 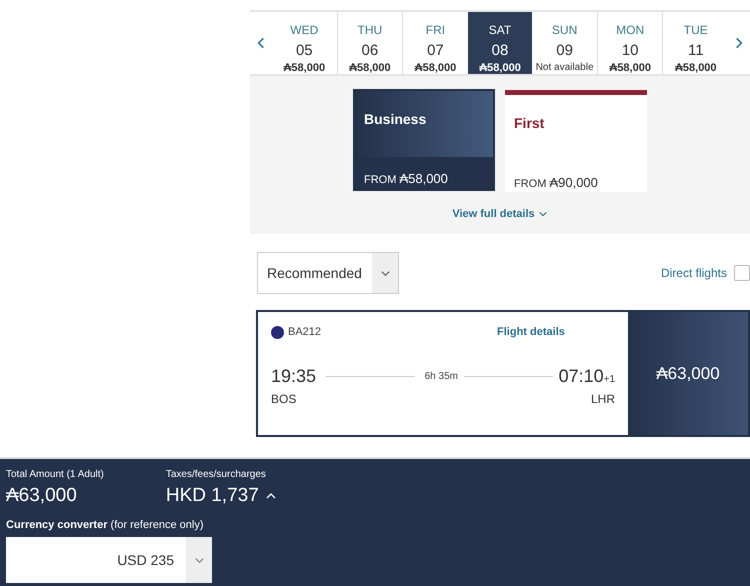 What do you see at coordinates (328, 273) in the screenshot?
I see `sort-dropdown: Recommended` at bounding box center [328, 273].